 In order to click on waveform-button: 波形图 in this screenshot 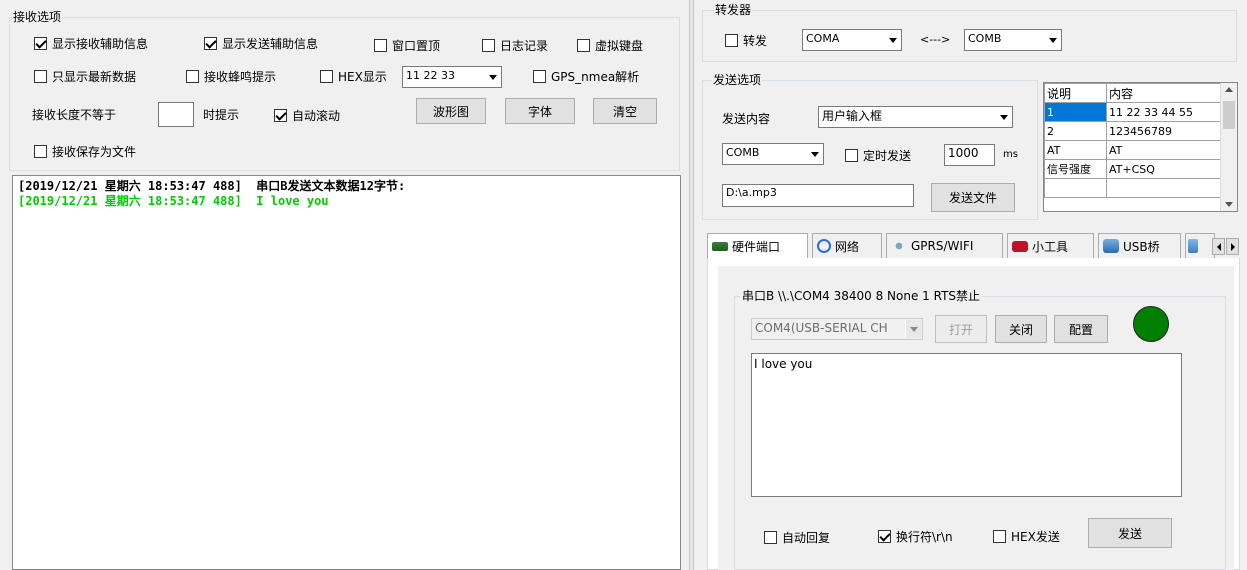, I will do `click(451, 111)`.